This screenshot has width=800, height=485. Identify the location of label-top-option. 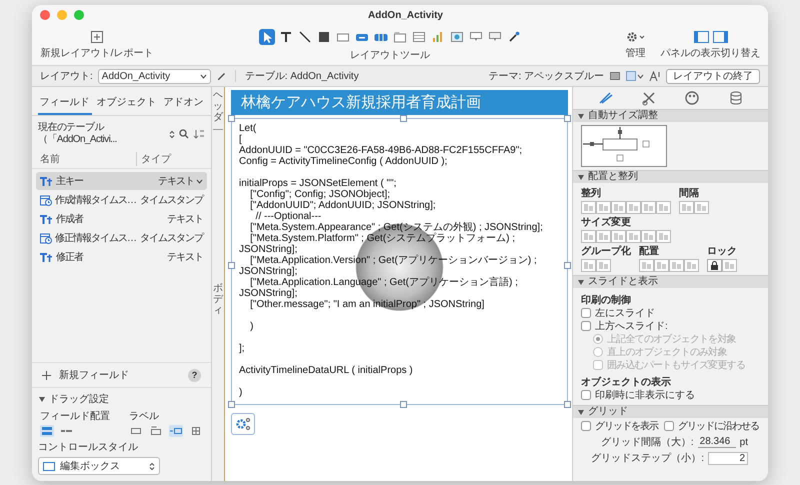
(156, 431).